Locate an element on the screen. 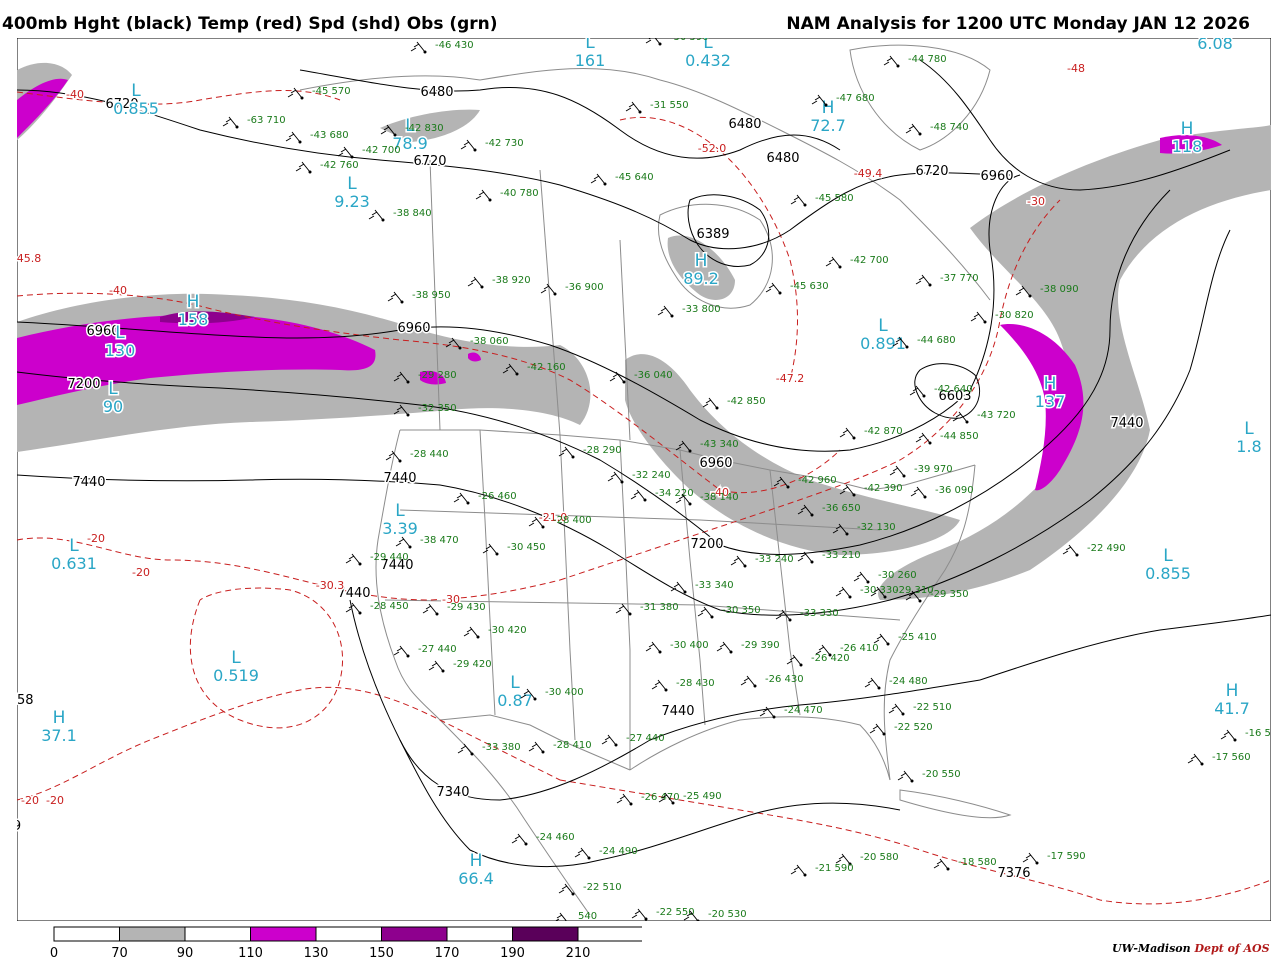 The width and height of the screenshot is (1280, 960). obs-temp-height: -42 870 is located at coordinates (883, 431).